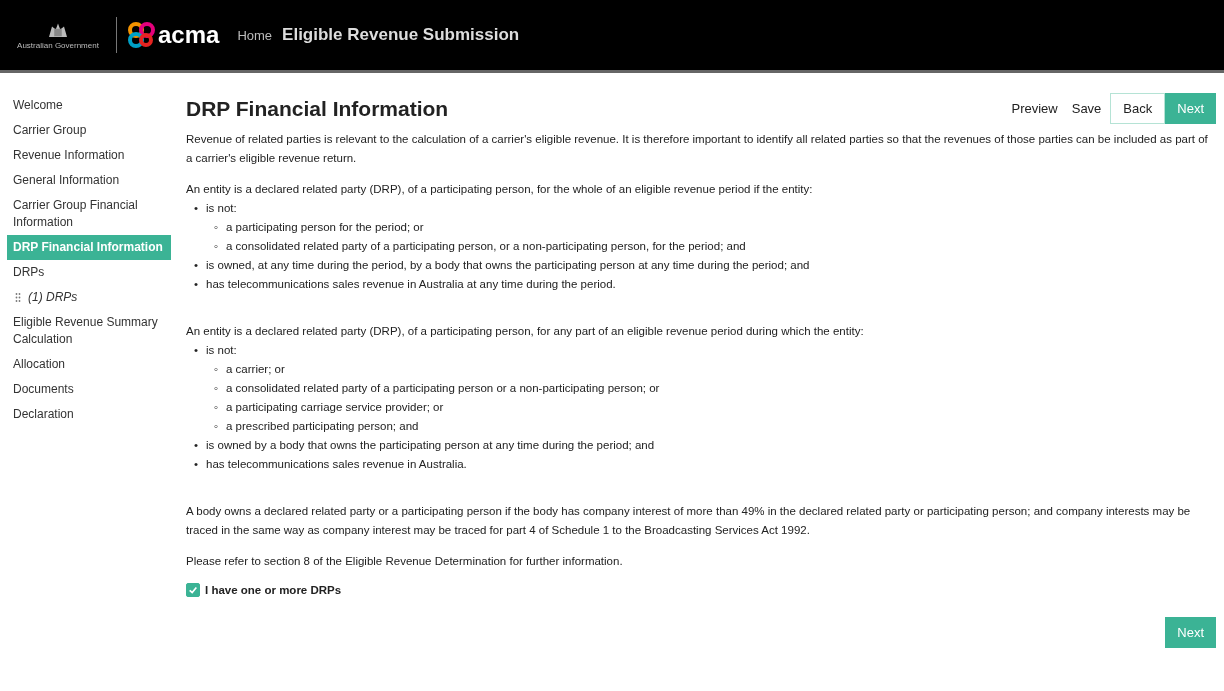 This screenshot has width=1224, height=691. What do you see at coordinates (430, 445) in the screenshot?
I see `list-item: is owned by a body that owns the participating person at any time during the period; and` at bounding box center [430, 445].